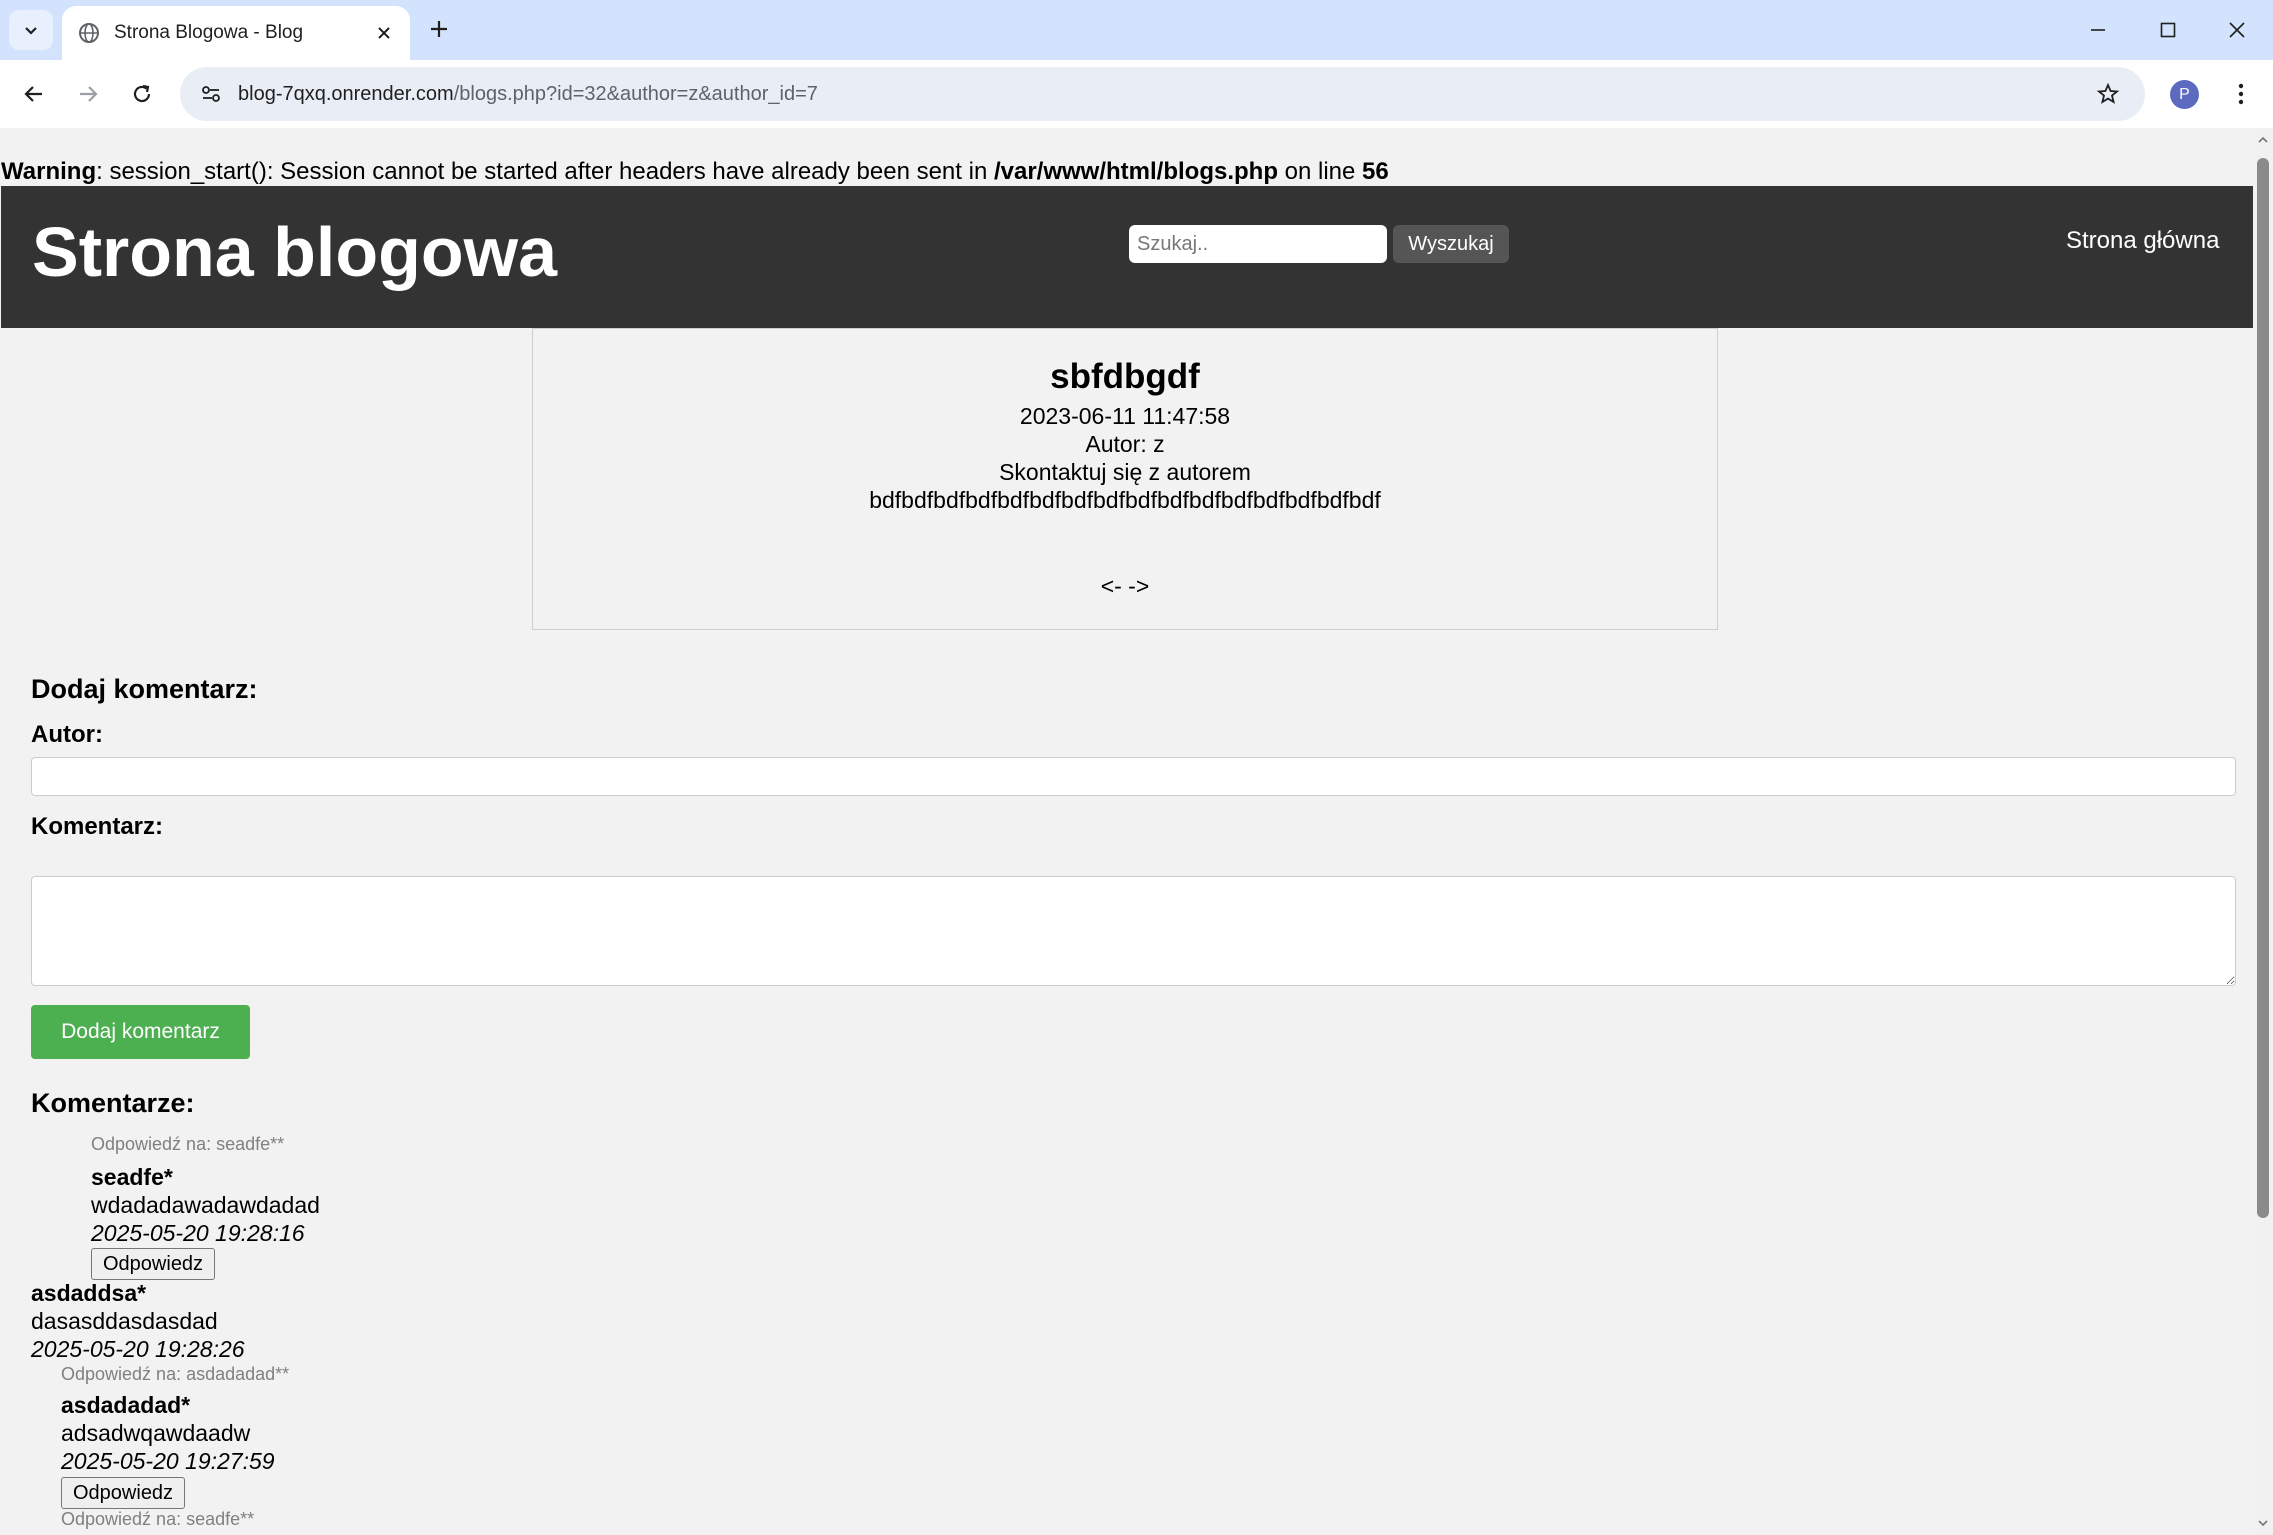 This screenshot has width=2273, height=1535. I want to click on window-close-button, so click(2237, 30).